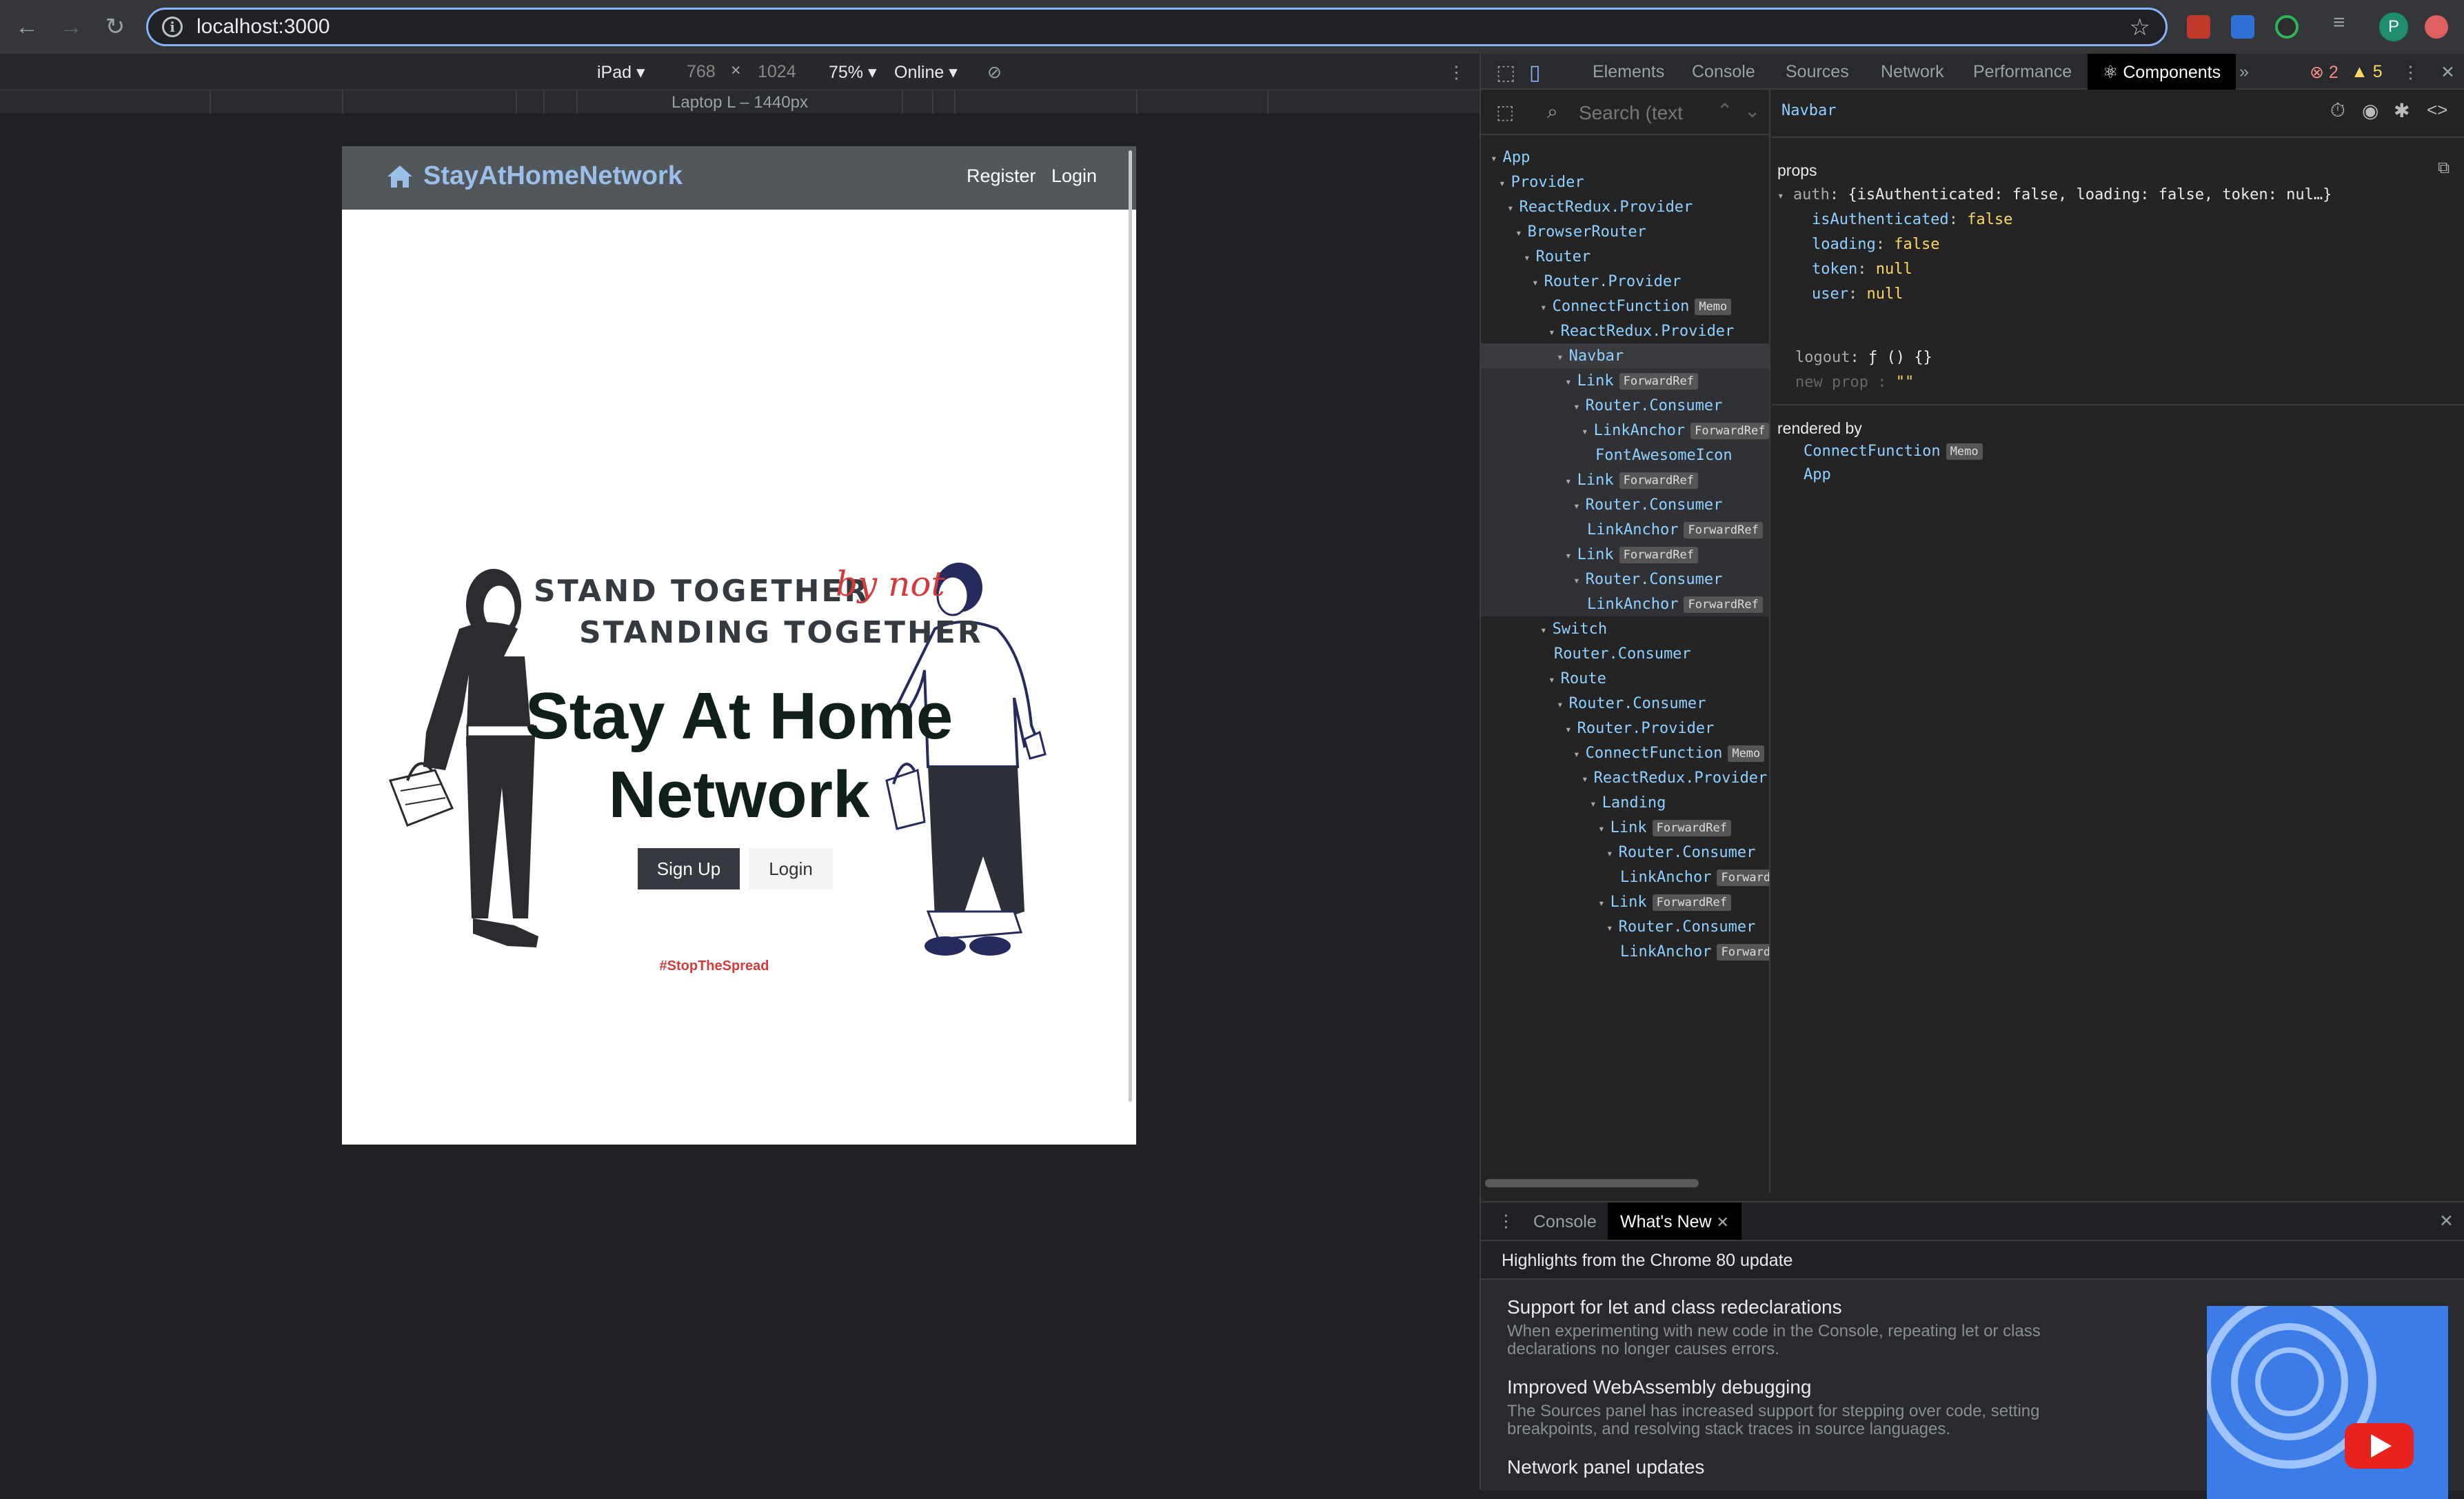 Image resolution: width=2464 pixels, height=1499 pixels. I want to click on tree-node: ▾ Provider, so click(1625, 182).